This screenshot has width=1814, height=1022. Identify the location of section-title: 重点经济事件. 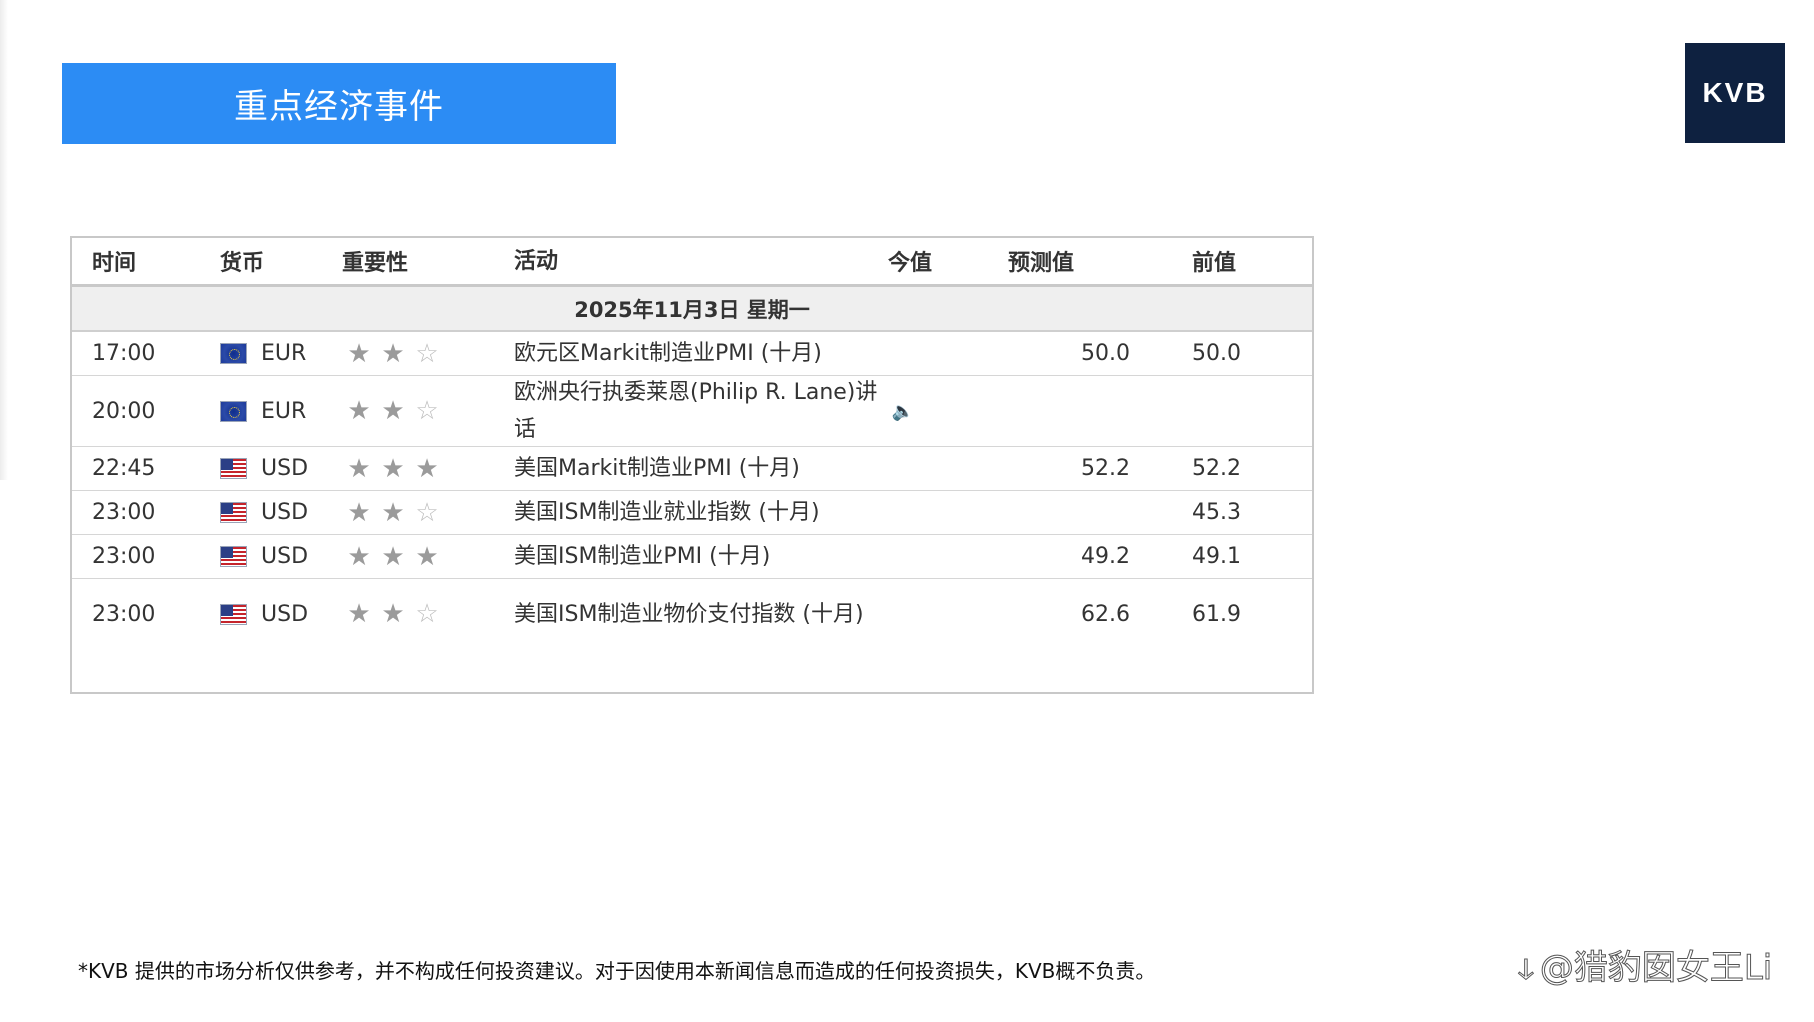
(339, 107).